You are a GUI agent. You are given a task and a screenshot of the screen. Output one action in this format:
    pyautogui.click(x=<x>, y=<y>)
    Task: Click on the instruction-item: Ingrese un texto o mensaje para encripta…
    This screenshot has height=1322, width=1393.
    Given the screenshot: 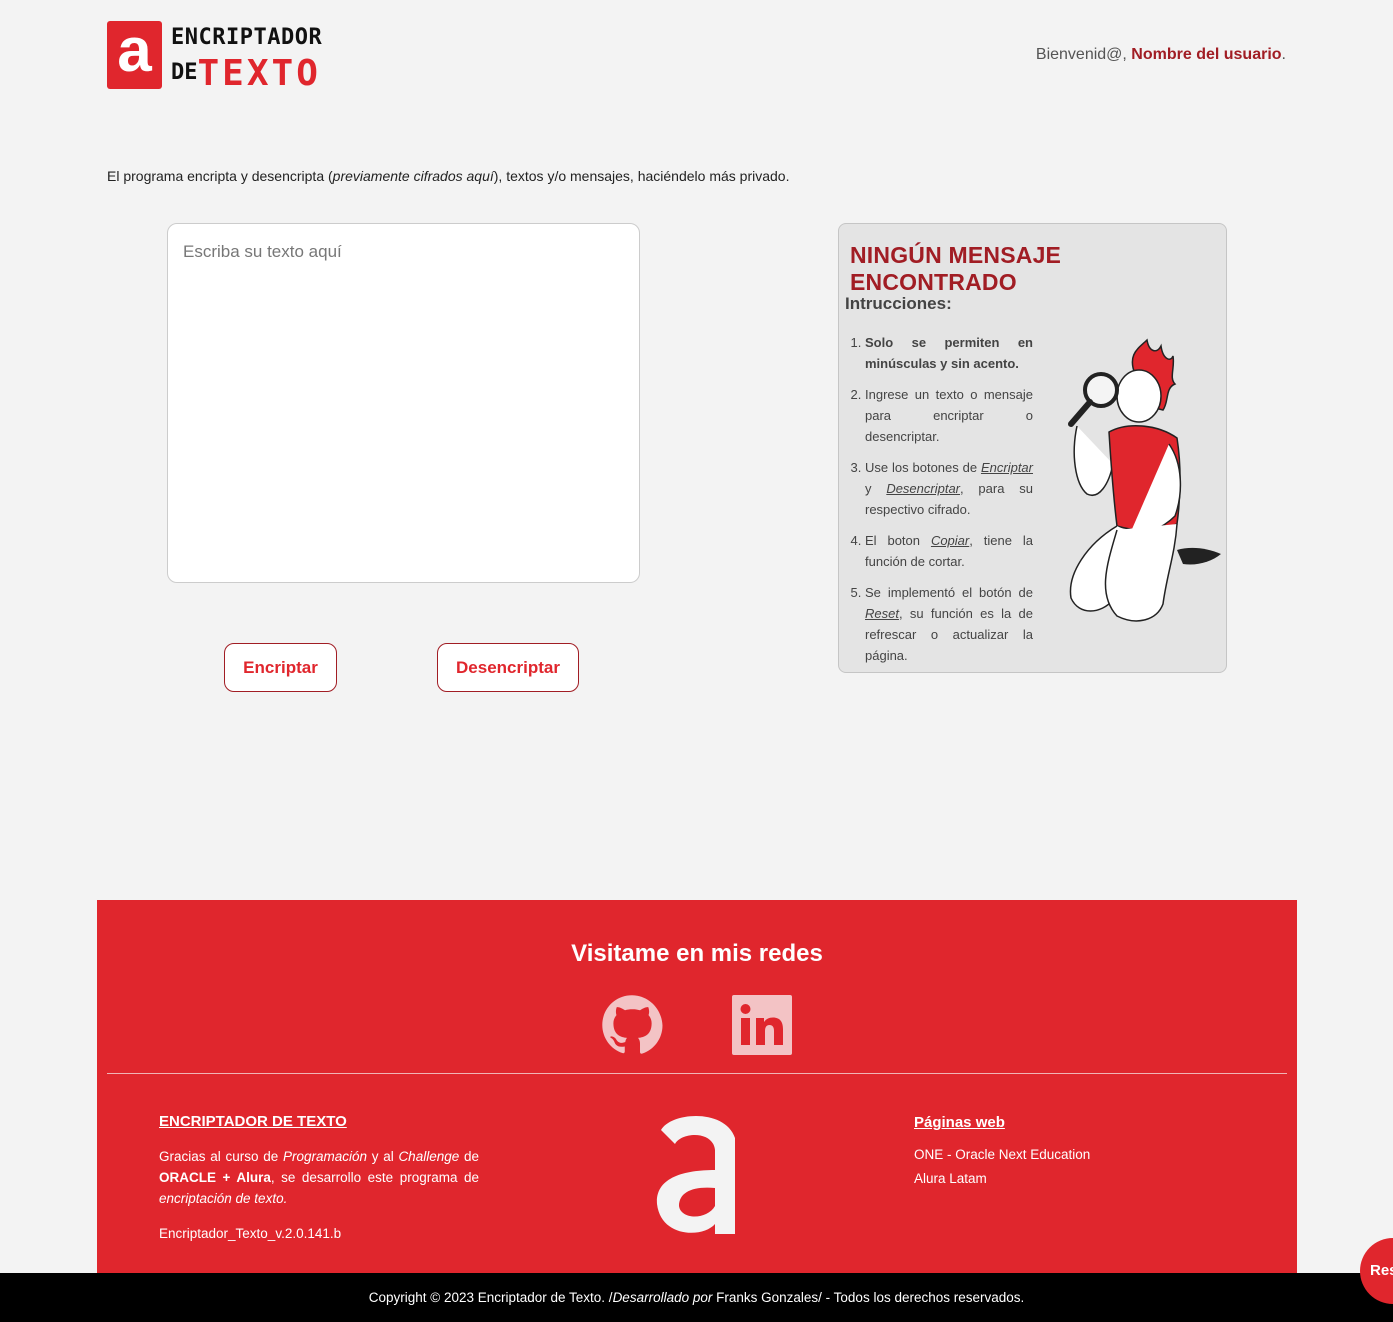 What is the action you would take?
    pyautogui.click(x=949, y=415)
    